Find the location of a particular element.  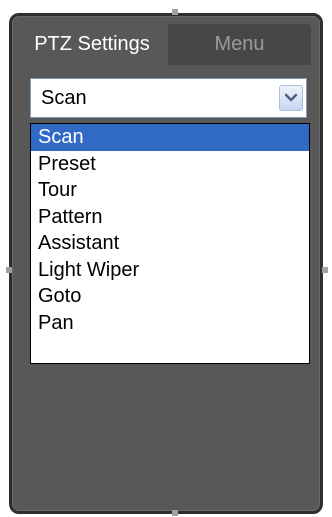

tab-menu: Menu is located at coordinates (239, 44).